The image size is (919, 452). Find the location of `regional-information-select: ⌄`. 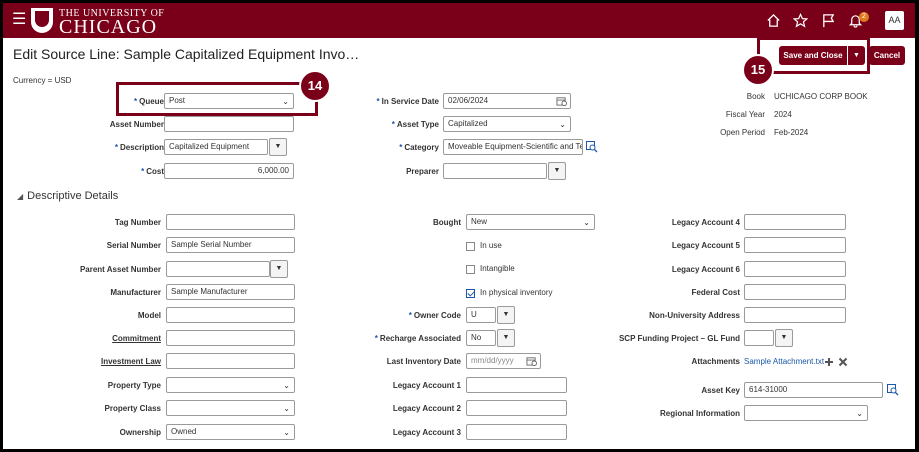

regional-information-select: ⌄ is located at coordinates (806, 413).